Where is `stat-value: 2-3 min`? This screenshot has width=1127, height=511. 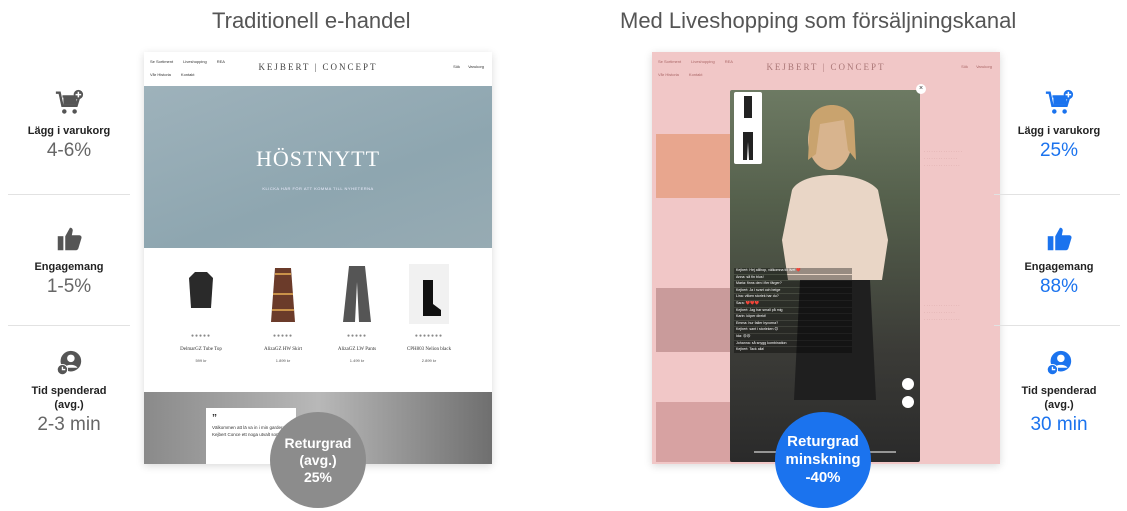 stat-value: 2-3 min is located at coordinates (69, 424).